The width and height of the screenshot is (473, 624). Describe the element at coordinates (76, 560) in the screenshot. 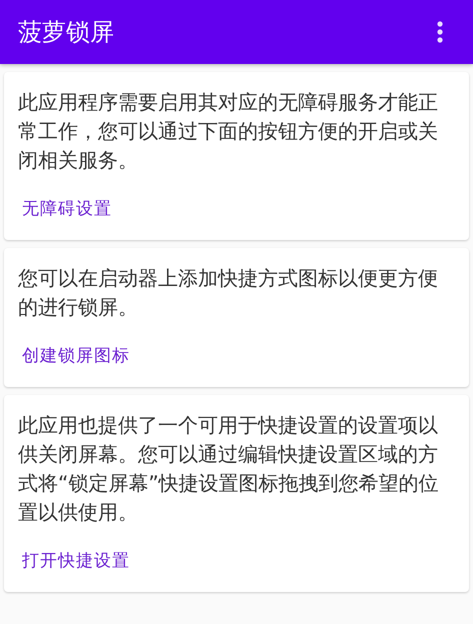

I see `action-button: 打开快捷设置` at that location.